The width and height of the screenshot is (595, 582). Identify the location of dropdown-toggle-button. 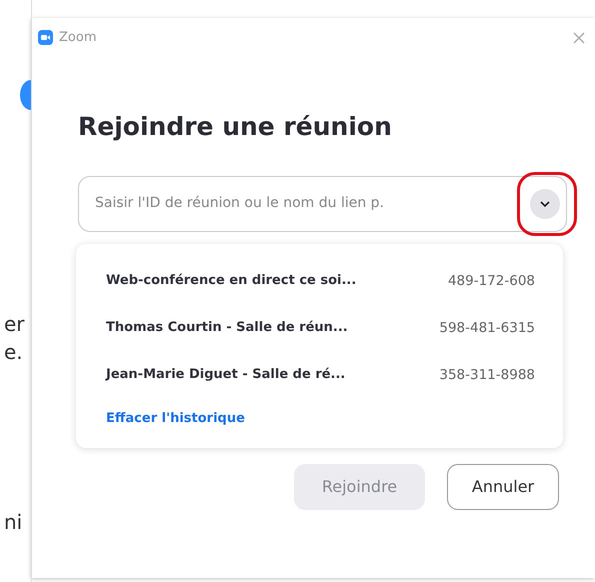
(545, 203).